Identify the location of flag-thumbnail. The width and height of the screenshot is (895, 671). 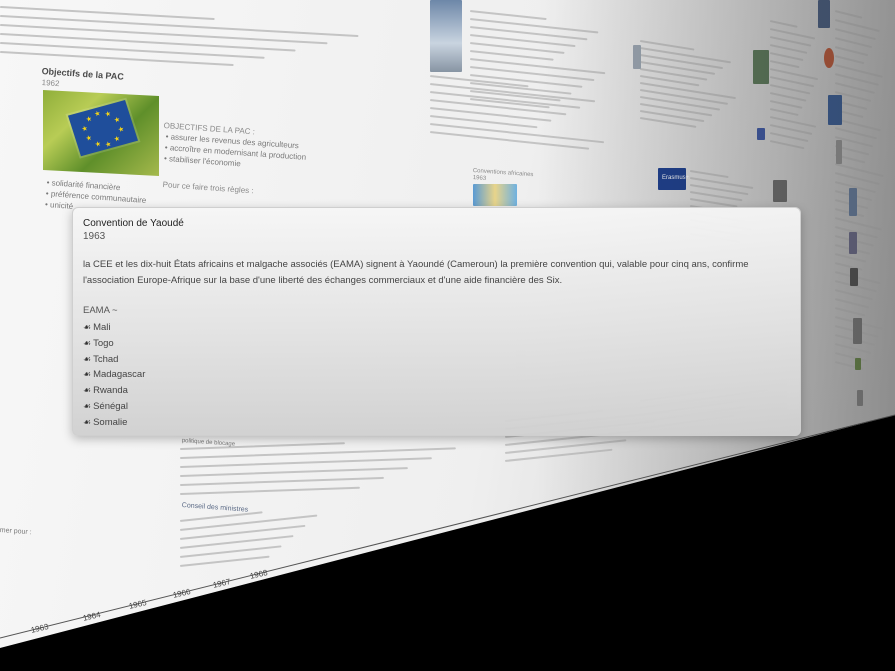
(761, 134).